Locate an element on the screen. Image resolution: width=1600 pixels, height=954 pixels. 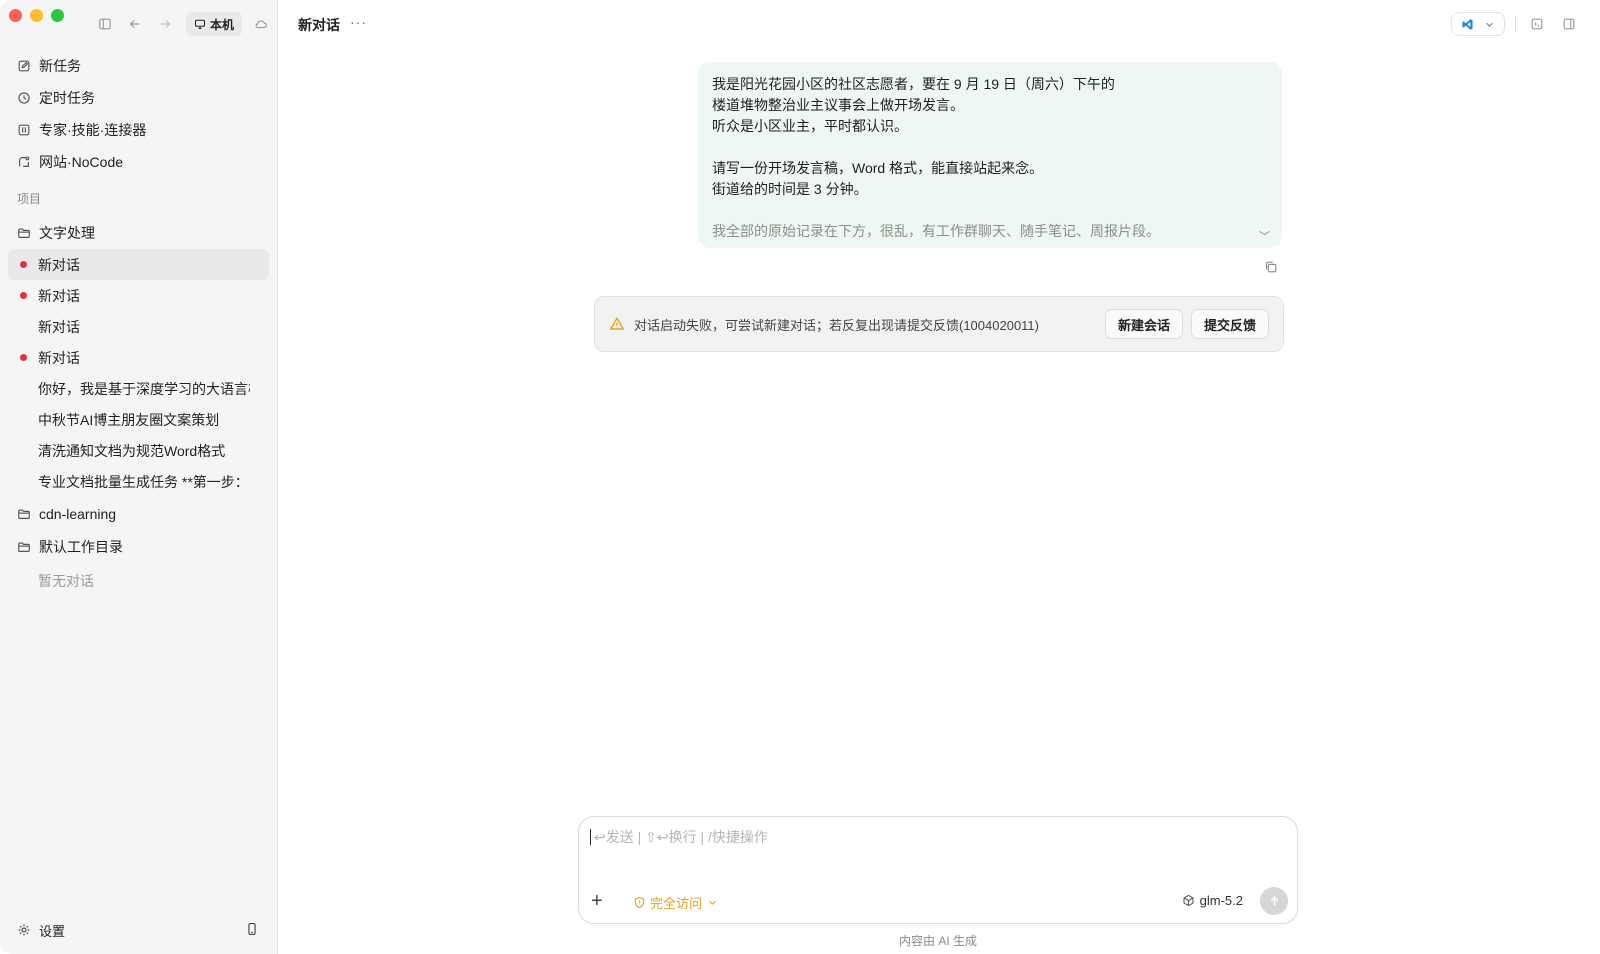
open-in-ide-selector is located at coordinates (1478, 24).